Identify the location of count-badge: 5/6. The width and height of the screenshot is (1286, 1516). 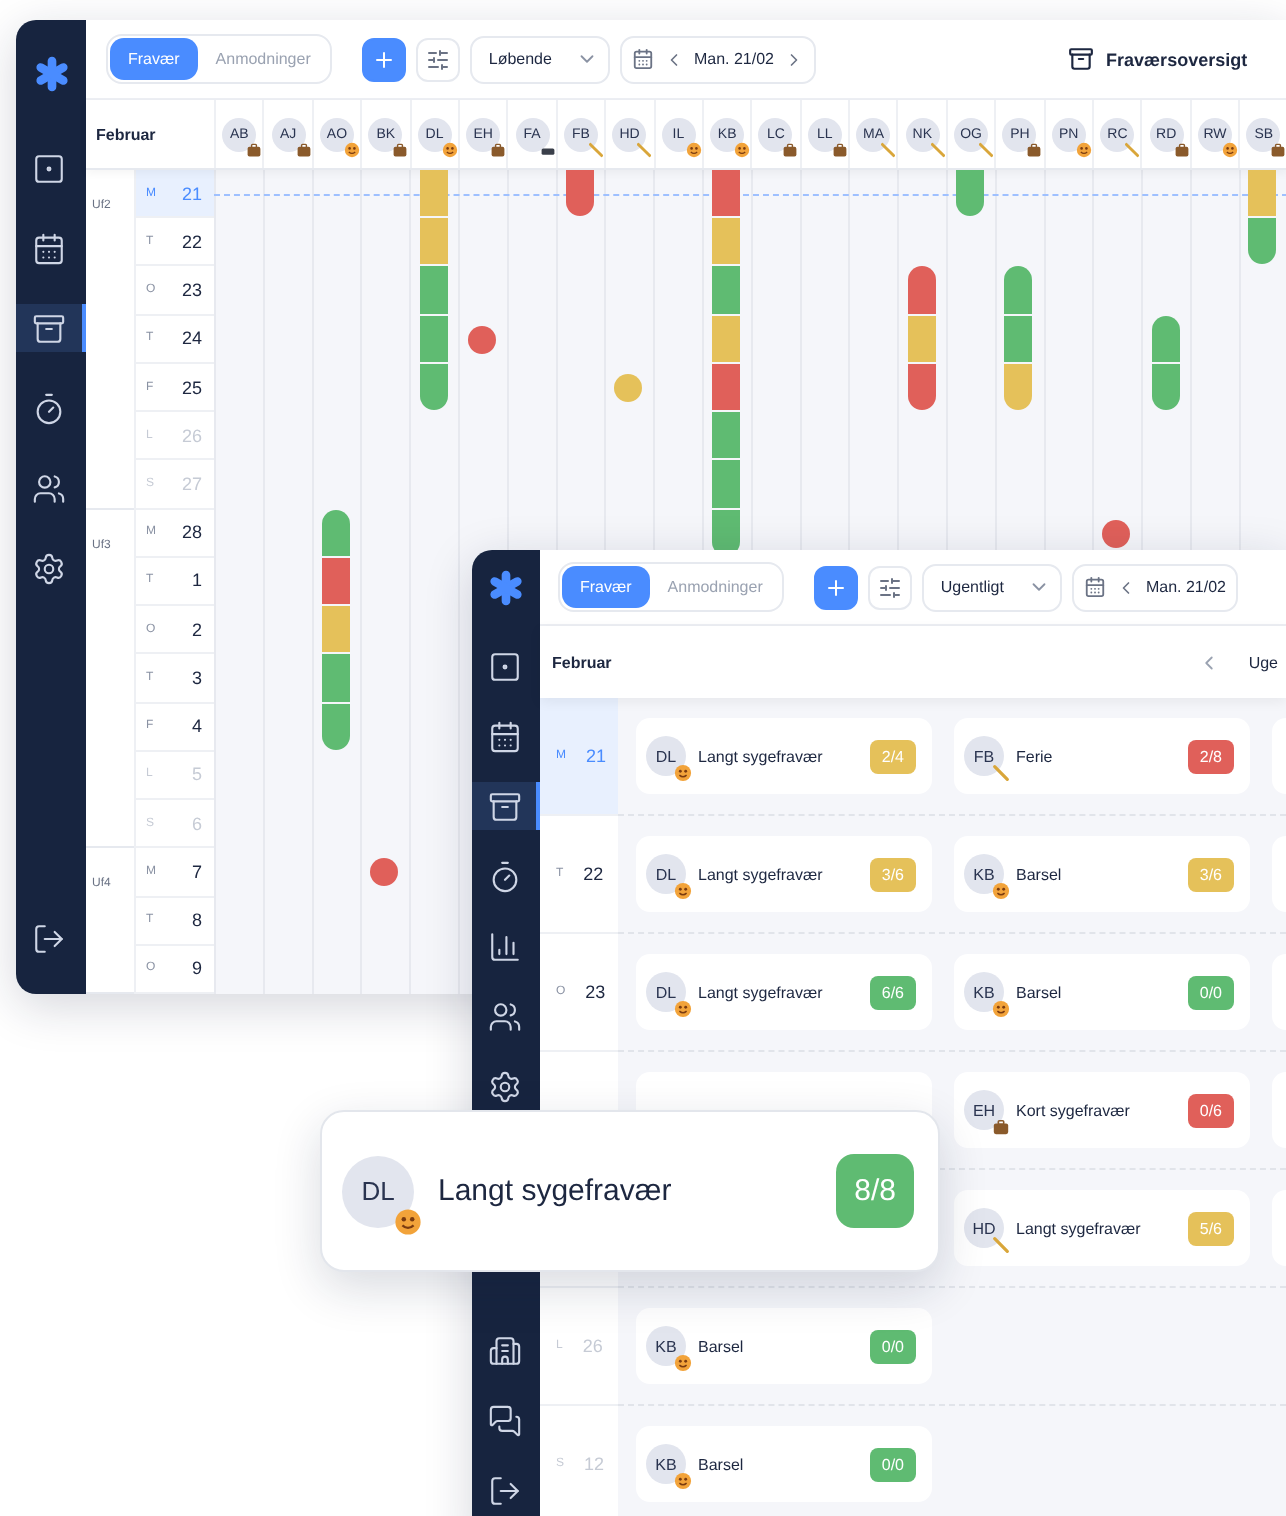
(1210, 1228).